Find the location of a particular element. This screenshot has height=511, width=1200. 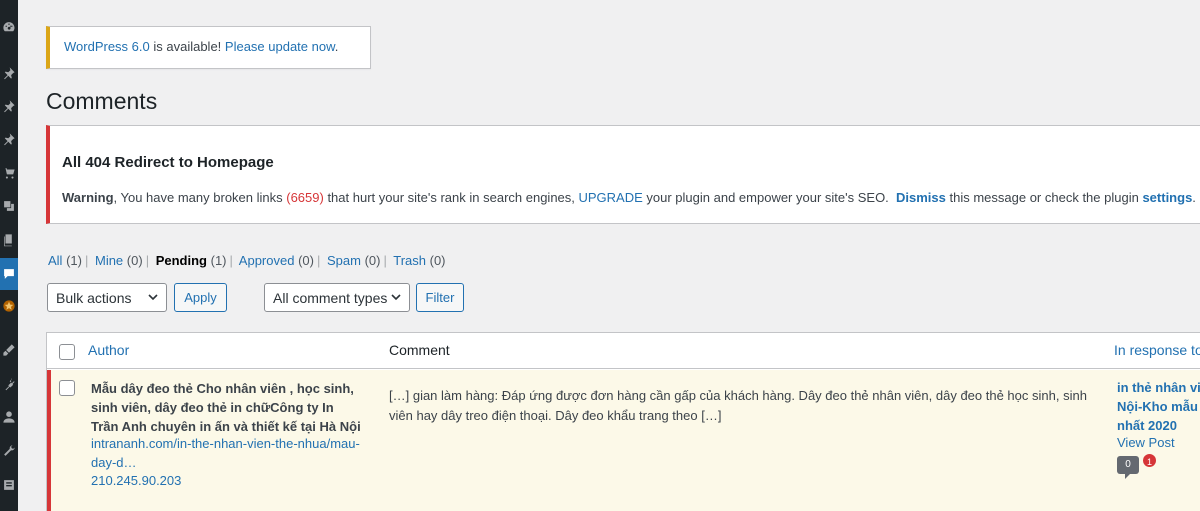

update-now-link: Please update now is located at coordinates (280, 46).